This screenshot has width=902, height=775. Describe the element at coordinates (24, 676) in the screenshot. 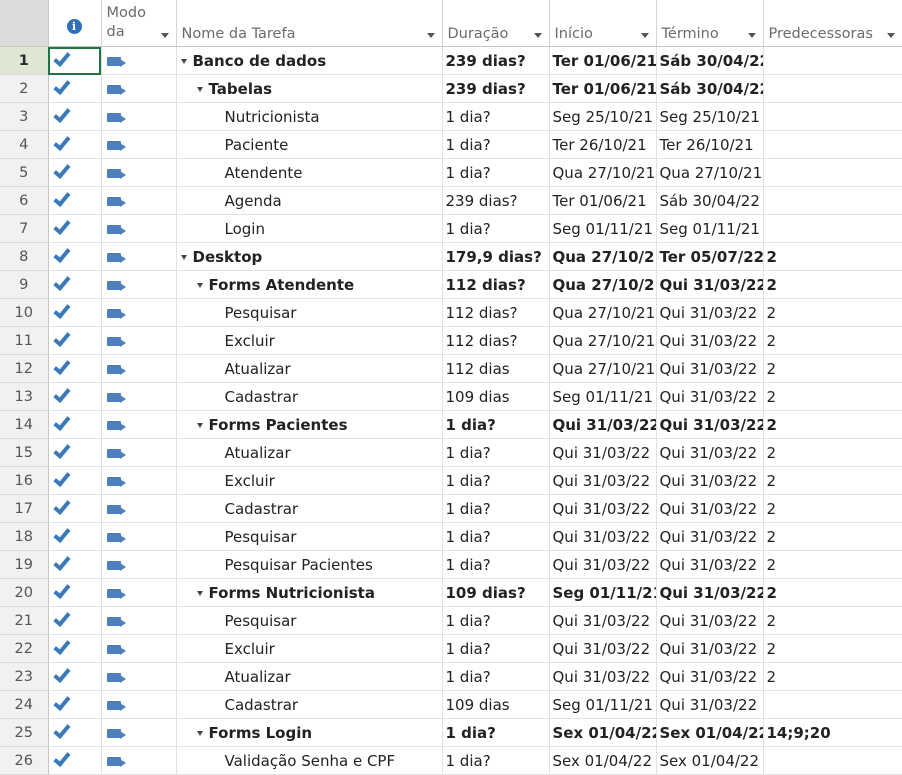

I see `row-number: 23` at that location.